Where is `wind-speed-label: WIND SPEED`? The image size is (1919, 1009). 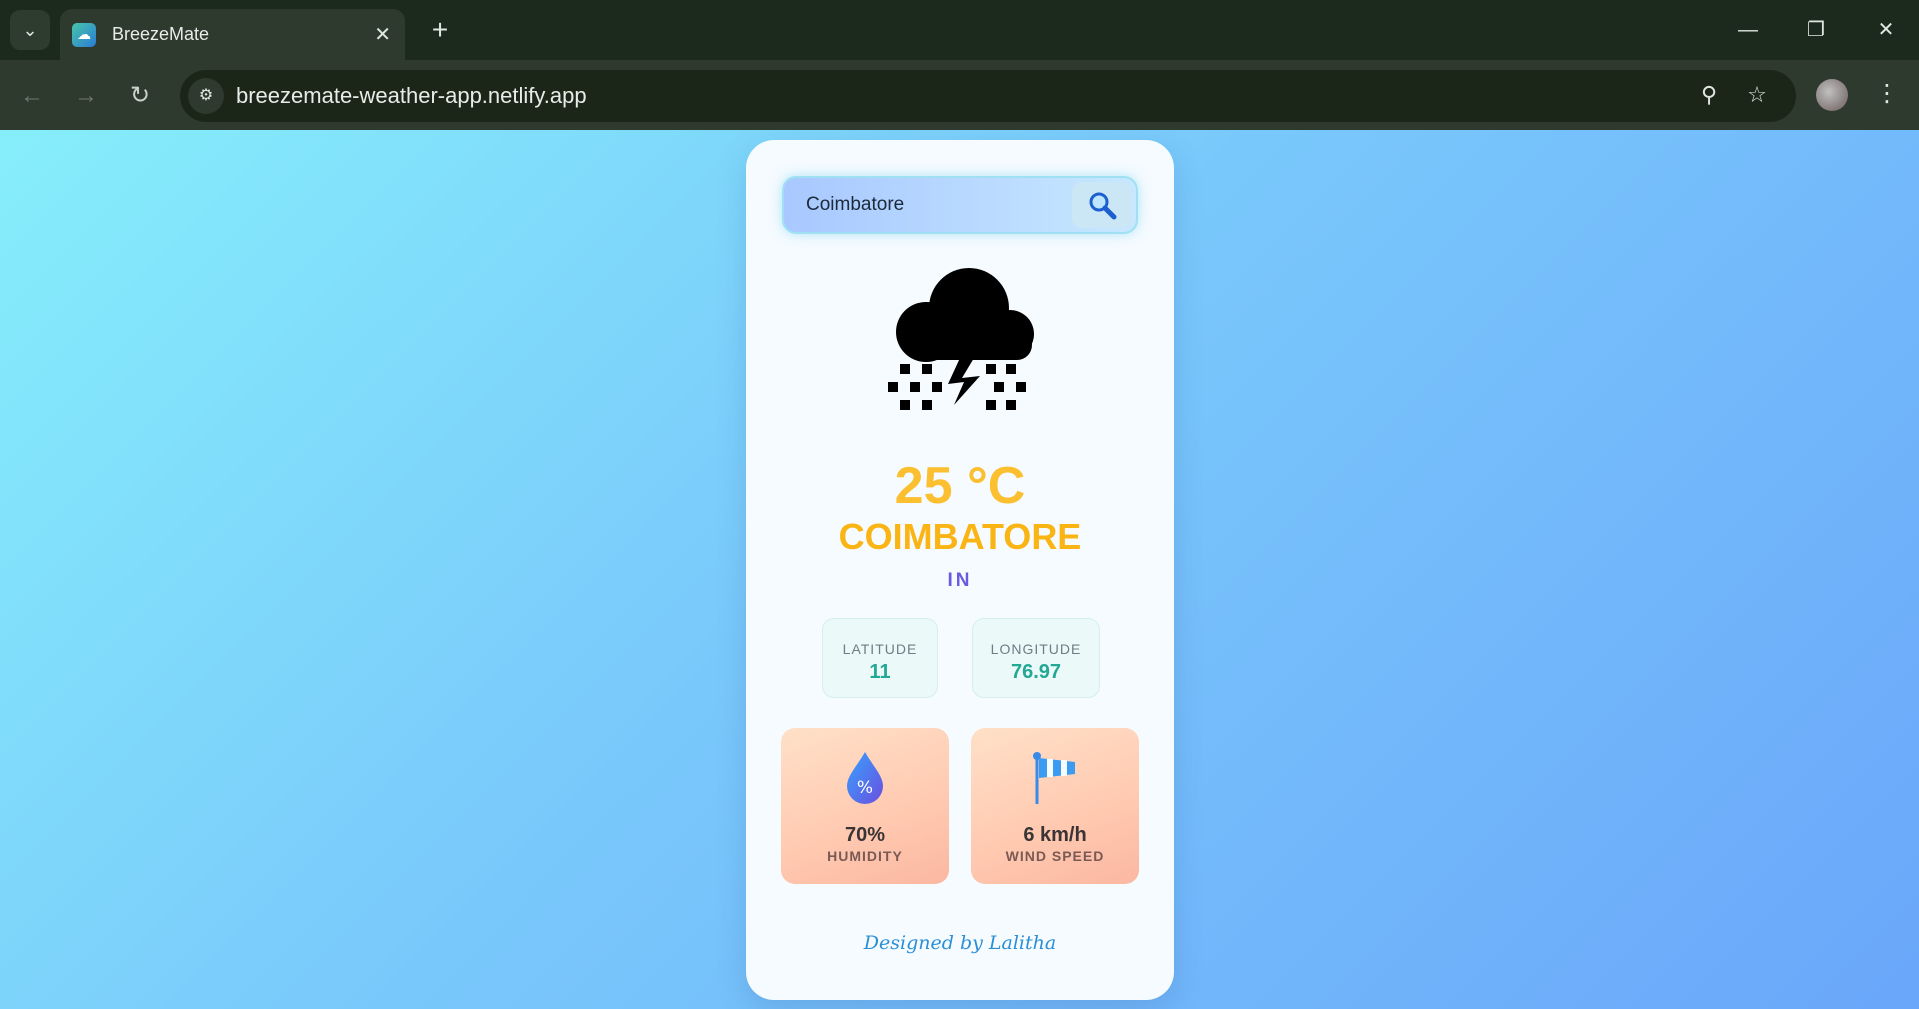
wind-speed-label: WIND SPEED is located at coordinates (1055, 856).